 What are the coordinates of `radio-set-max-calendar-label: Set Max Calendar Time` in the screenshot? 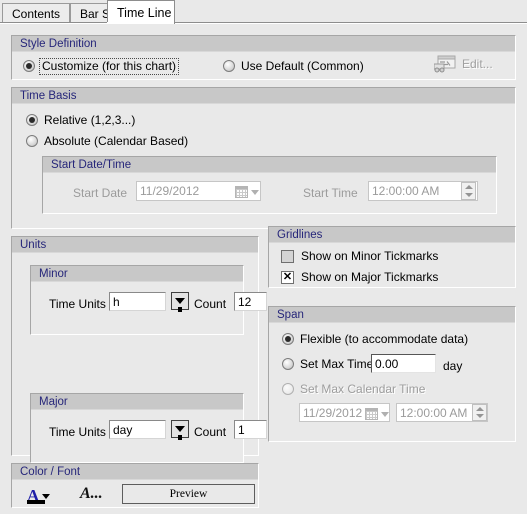 It's located at (363, 388).